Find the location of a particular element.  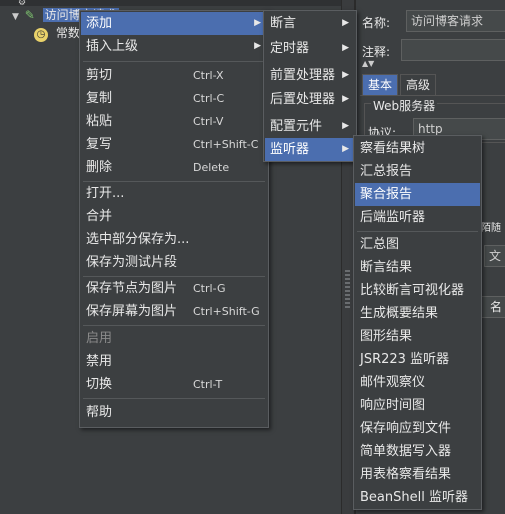

shortcut-copy: Ctrl-C is located at coordinates (209, 98).